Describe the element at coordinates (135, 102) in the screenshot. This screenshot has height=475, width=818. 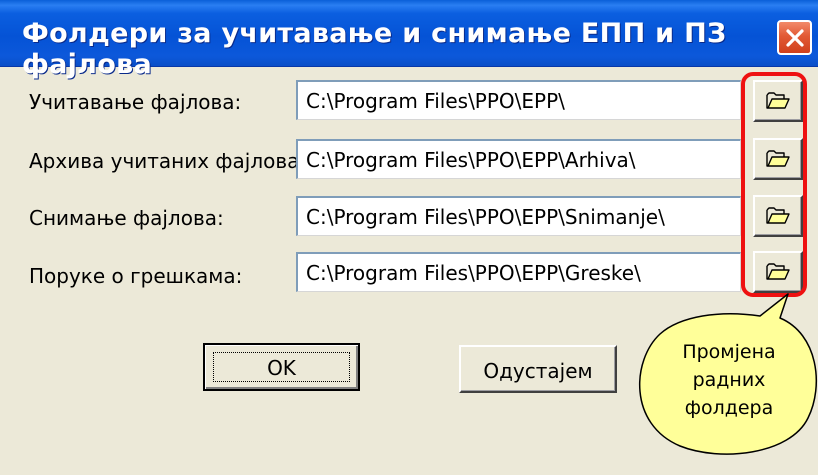
I see `label-load-files: Учитавање фајлова:` at that location.